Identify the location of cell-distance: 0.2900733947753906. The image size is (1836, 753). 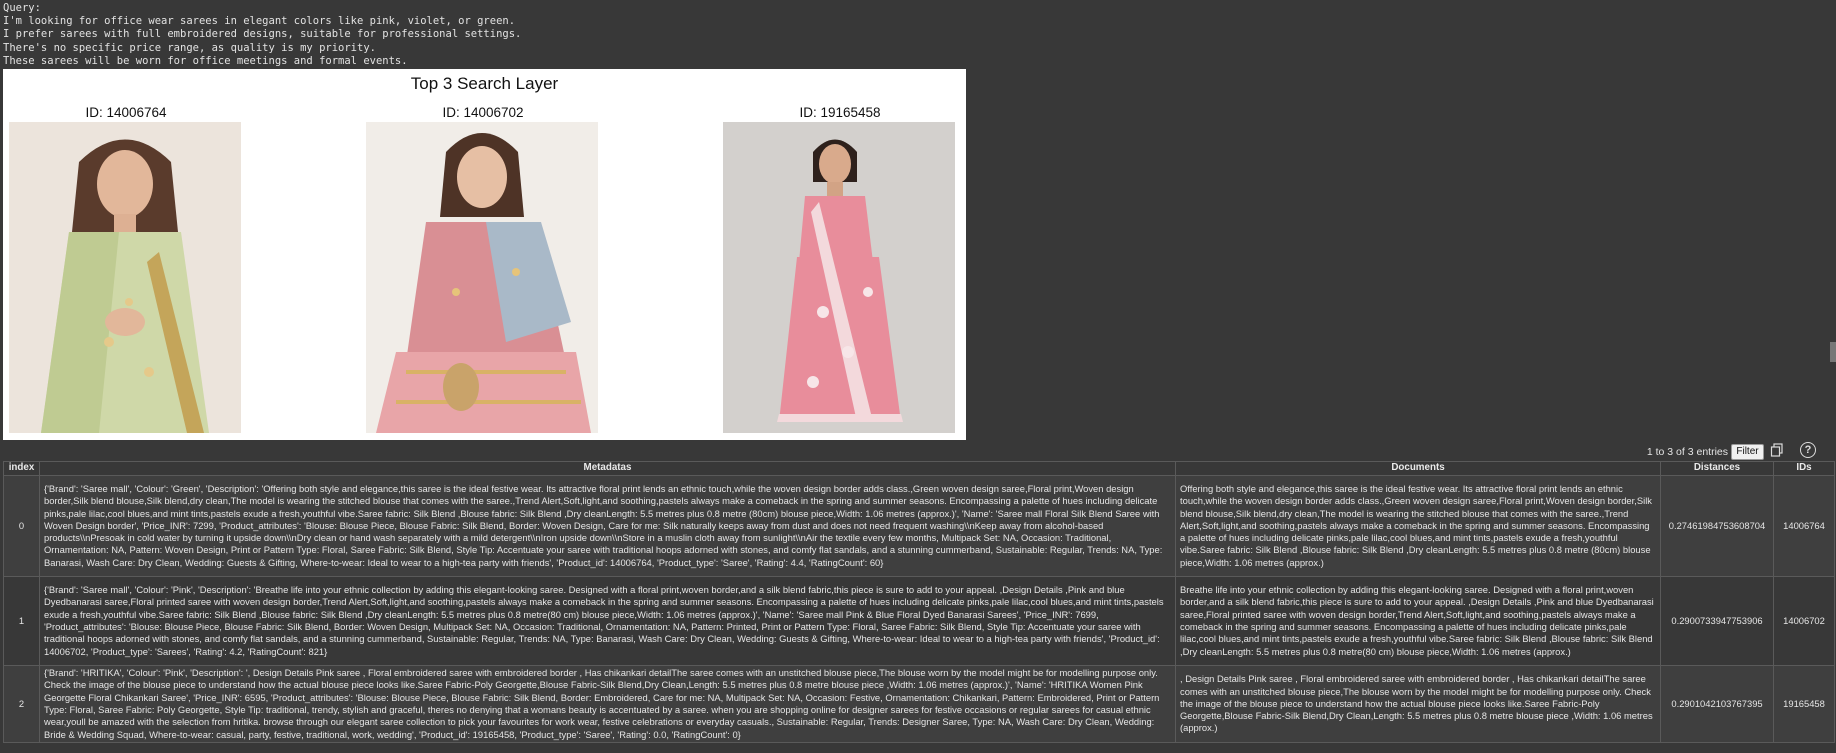
(1717, 621).